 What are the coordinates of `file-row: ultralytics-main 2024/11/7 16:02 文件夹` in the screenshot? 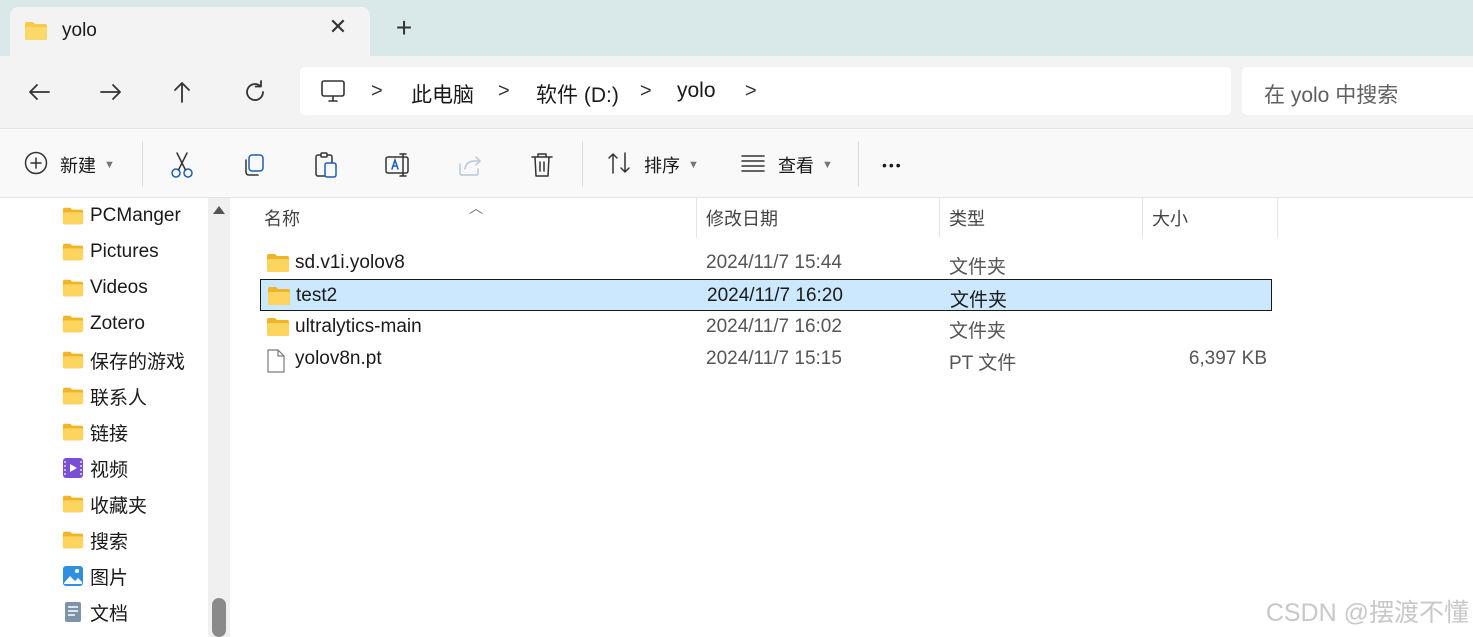 It's located at (766, 327).